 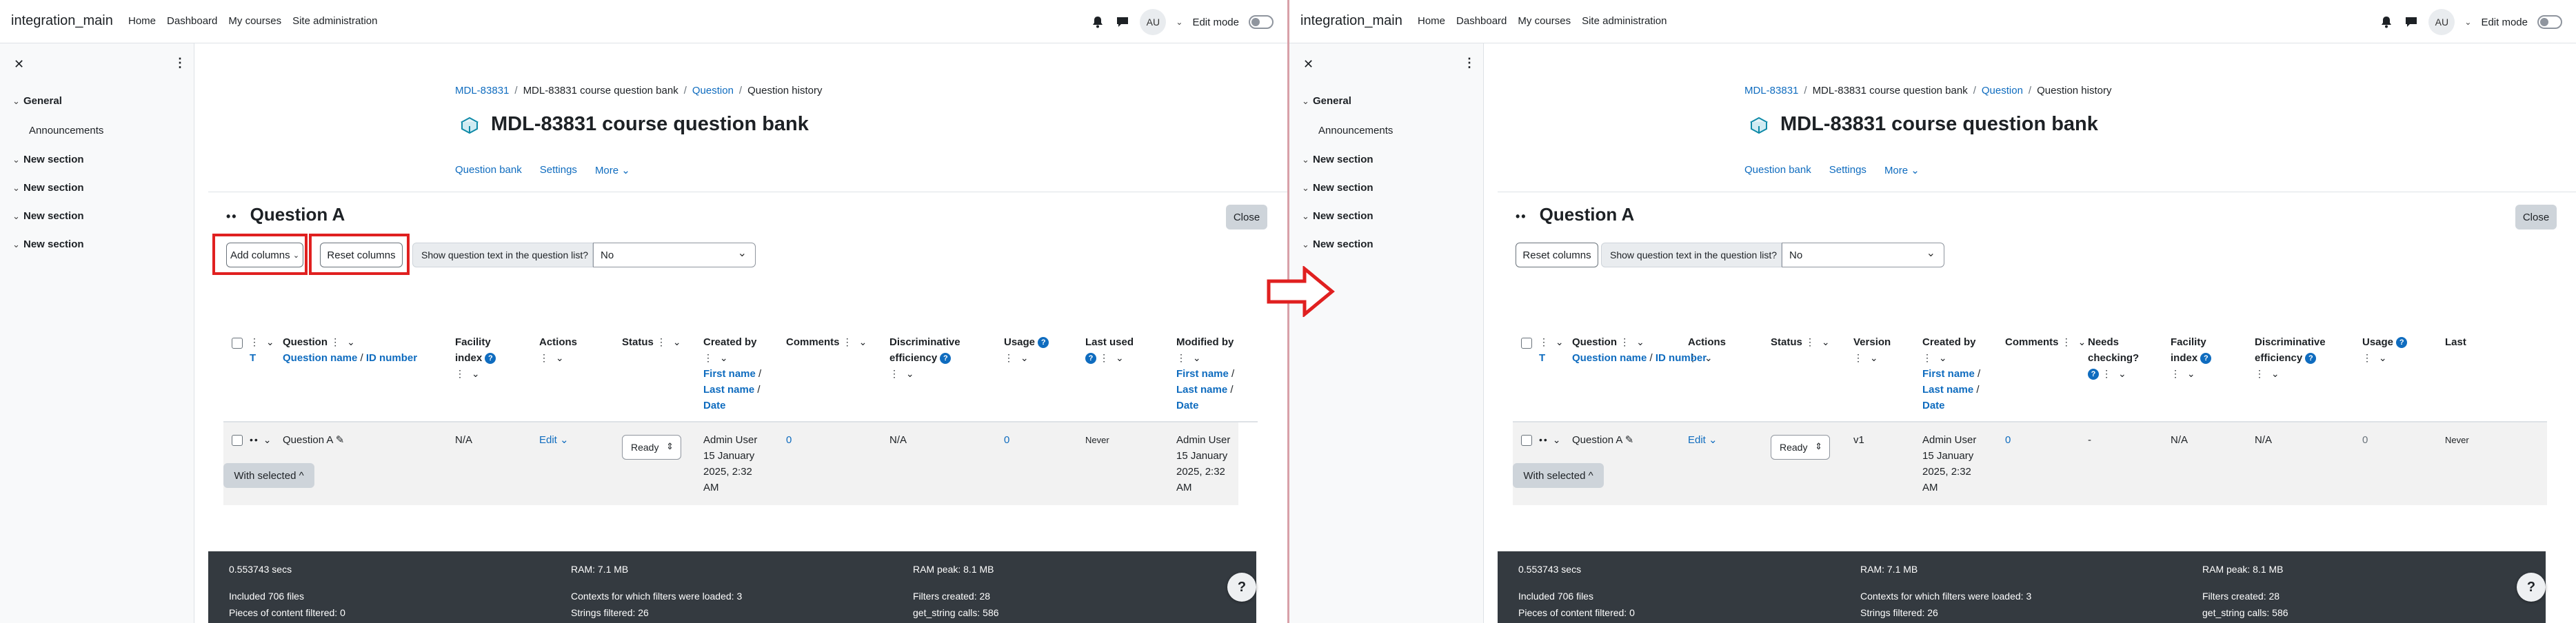 I want to click on transition-arrow-icon, so click(x=1301, y=292).